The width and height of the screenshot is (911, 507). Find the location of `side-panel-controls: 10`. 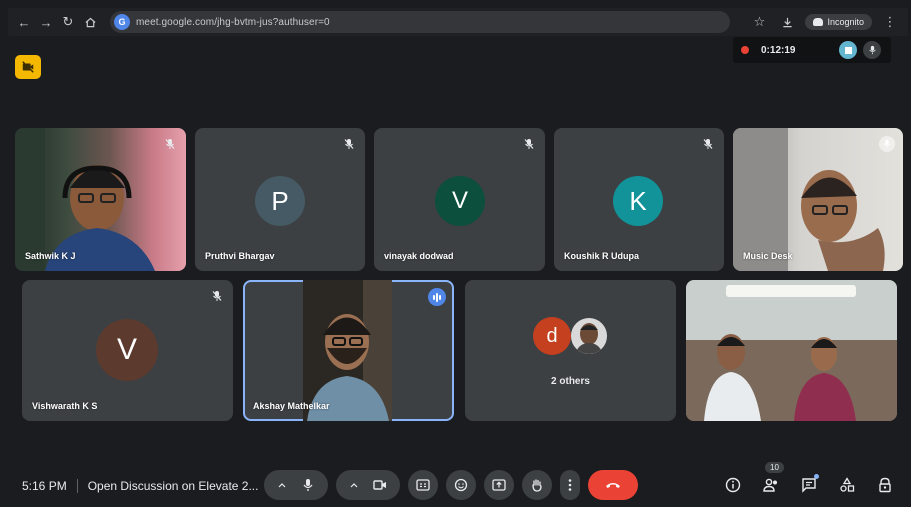

side-panel-controls: 10 is located at coordinates (809, 479).